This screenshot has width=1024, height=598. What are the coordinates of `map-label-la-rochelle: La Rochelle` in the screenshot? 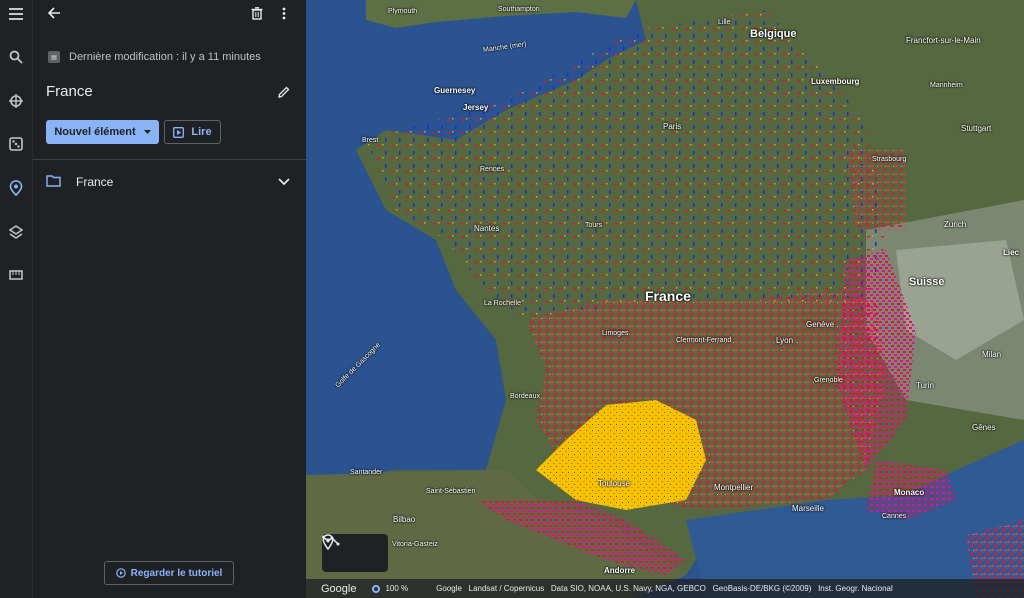 It's located at (502, 303).